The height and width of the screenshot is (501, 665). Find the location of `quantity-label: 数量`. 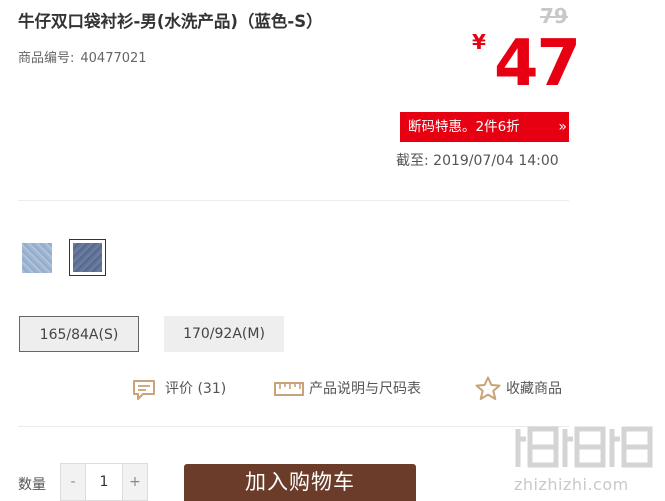

quantity-label: 数量 is located at coordinates (32, 485).